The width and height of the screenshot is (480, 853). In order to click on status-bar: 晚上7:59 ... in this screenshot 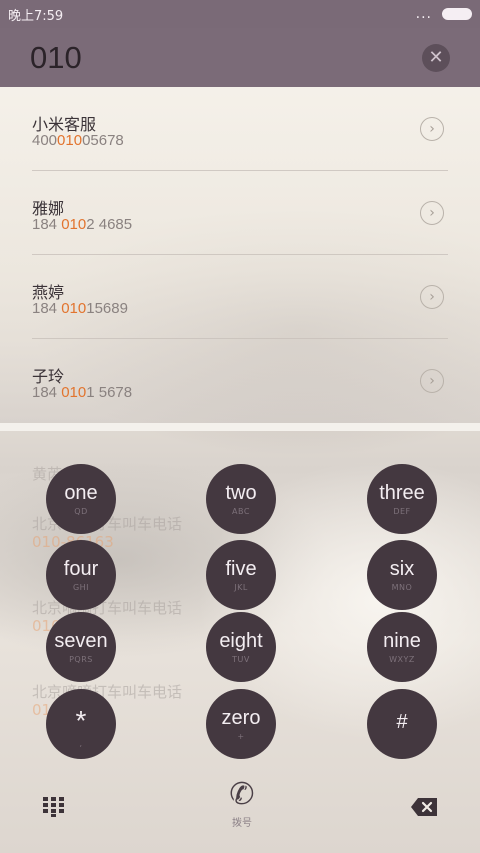, I will do `click(240, 14)`.